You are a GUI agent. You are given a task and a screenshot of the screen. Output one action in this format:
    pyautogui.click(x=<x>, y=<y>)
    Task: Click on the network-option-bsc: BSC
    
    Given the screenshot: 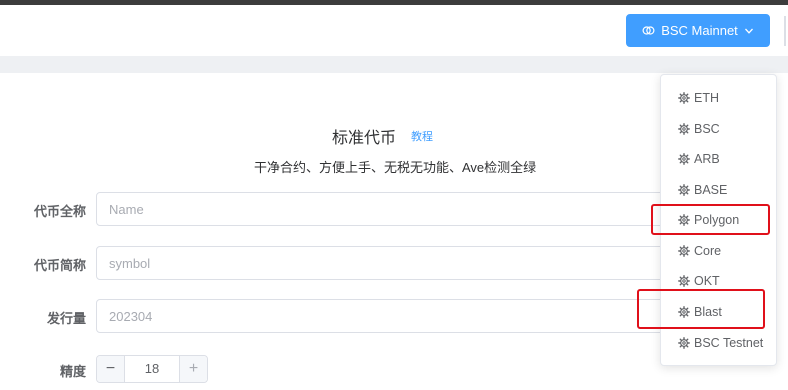 What is the action you would take?
    pyautogui.click(x=718, y=129)
    